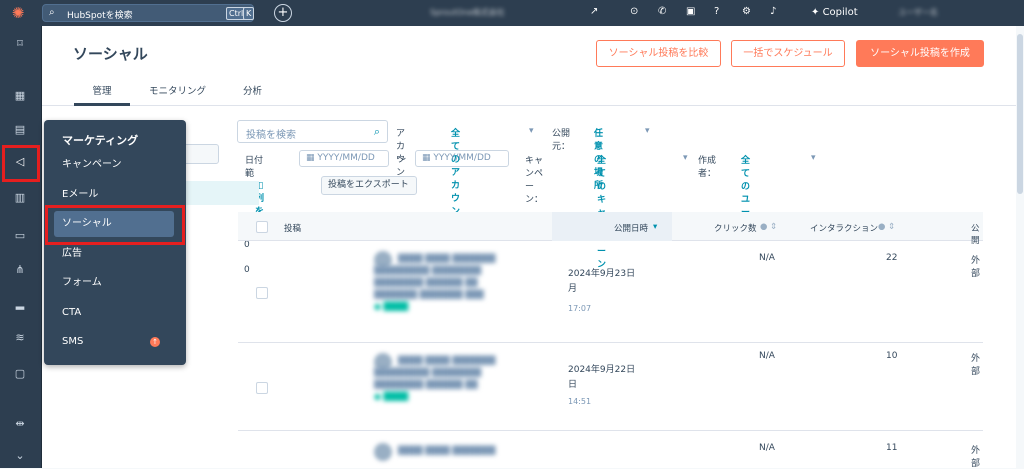 The image size is (1024, 469). What do you see at coordinates (148, 13) in the screenshot?
I see `global-search: ⌕ HubSpotを検索 Ctrl K` at bounding box center [148, 13].